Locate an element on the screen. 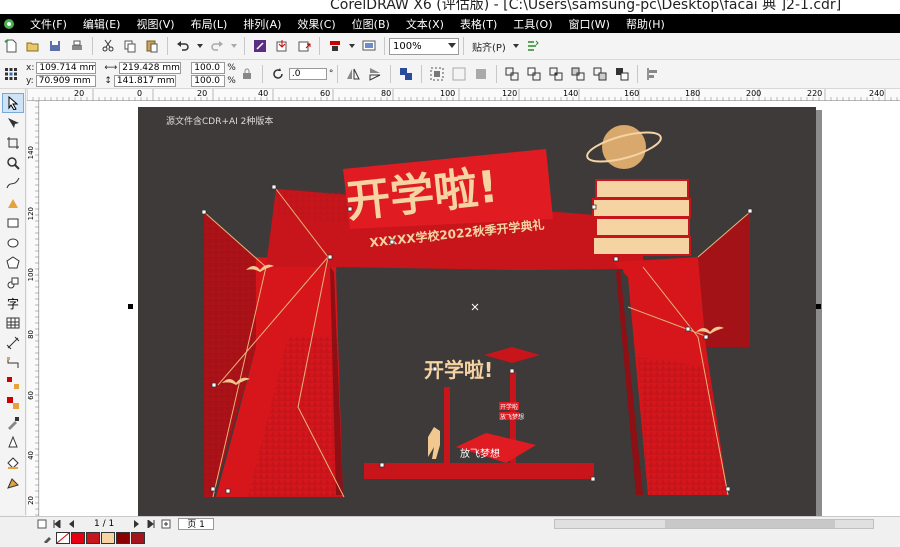  menu-view: 视图(V) is located at coordinates (155, 24).